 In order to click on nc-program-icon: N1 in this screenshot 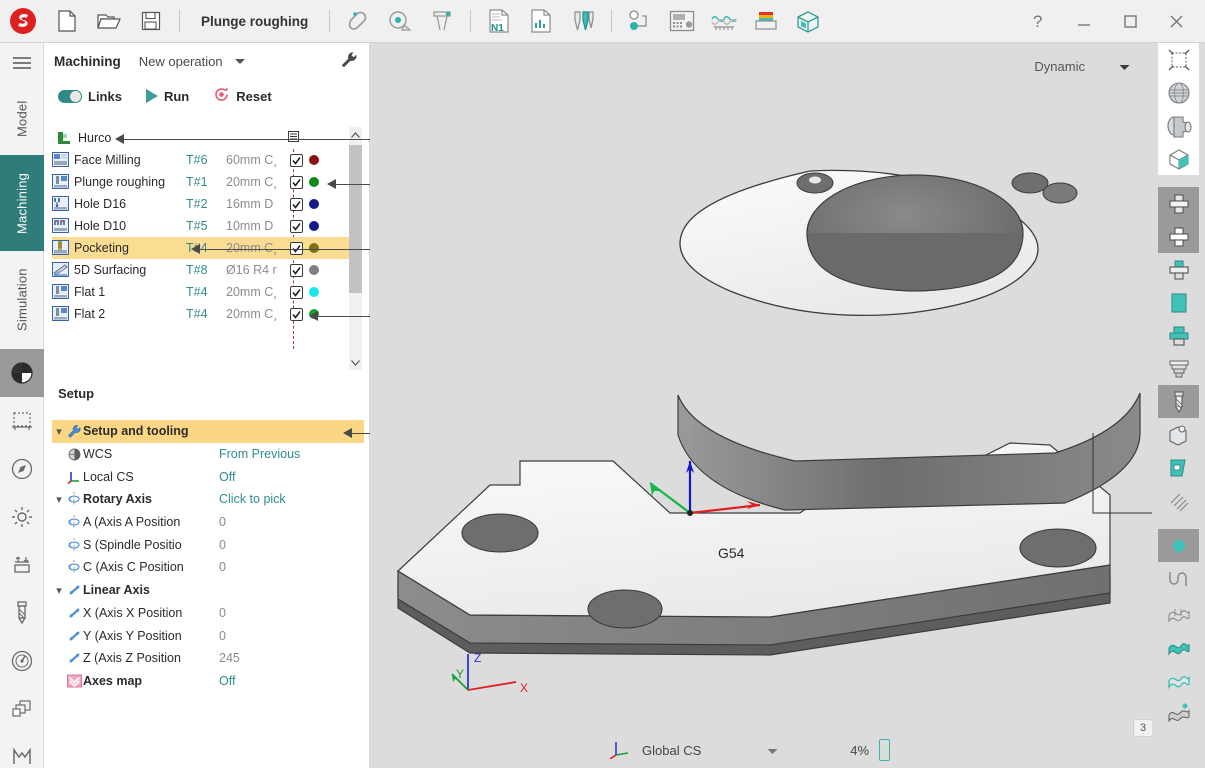, I will do `click(499, 21)`.